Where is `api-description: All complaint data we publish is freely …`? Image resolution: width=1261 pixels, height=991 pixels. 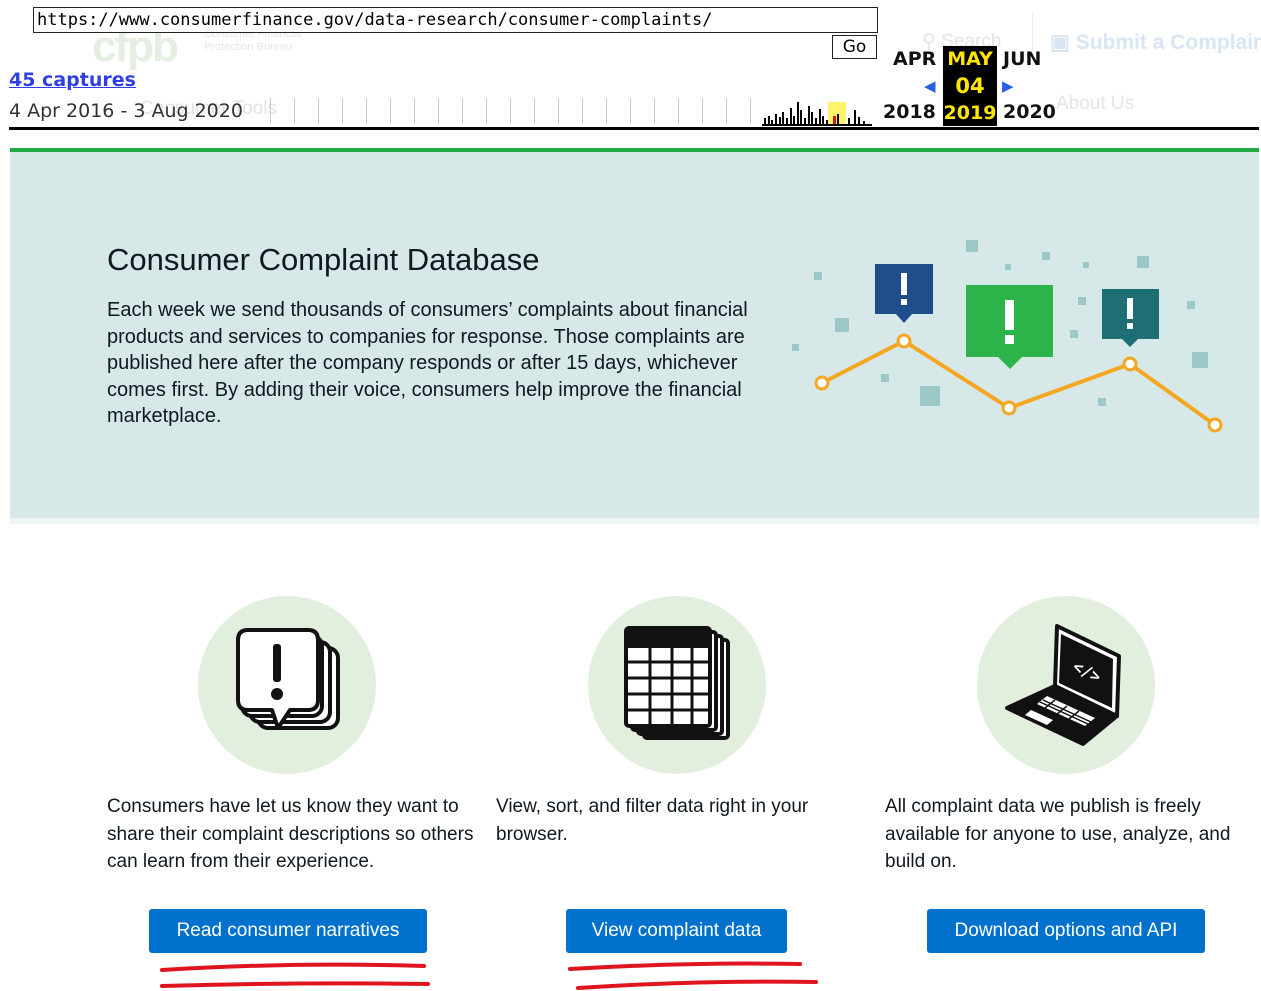 api-description: All complaint data we publish is freely … is located at coordinates (1058, 834).